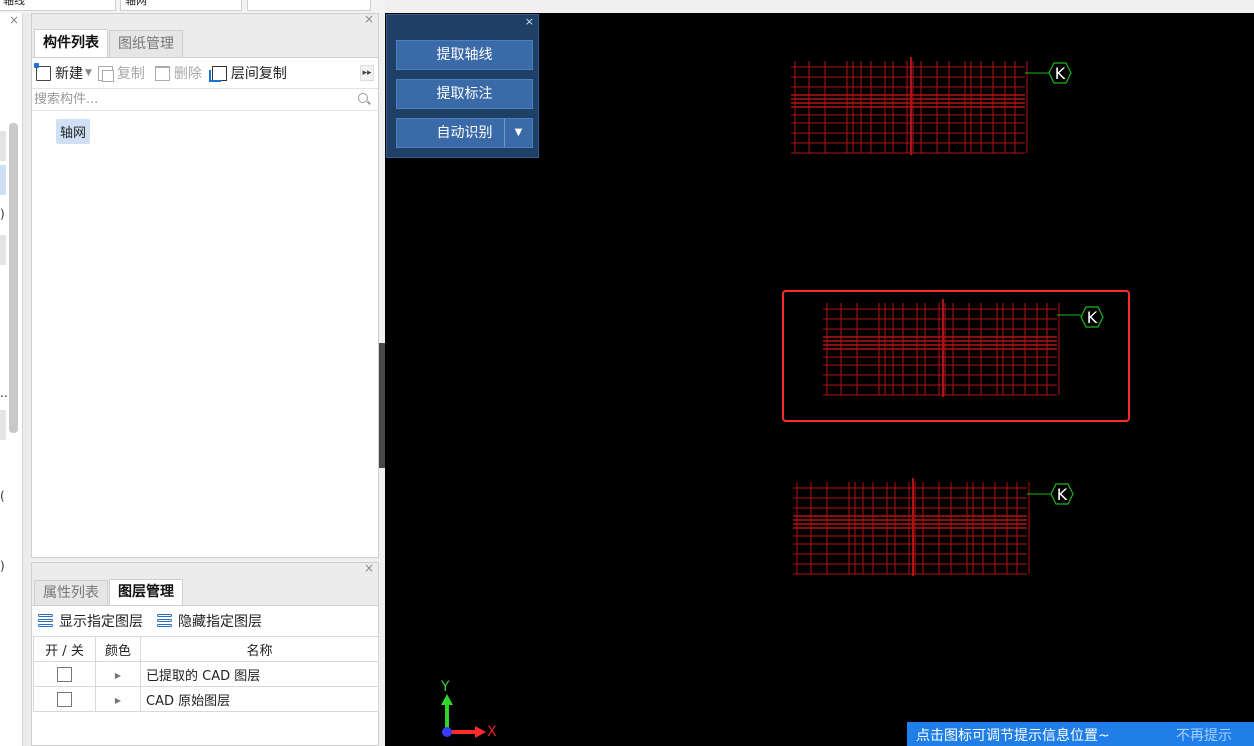  I want to click on layer-tabs: 属性列表 图层管理, so click(205, 592).